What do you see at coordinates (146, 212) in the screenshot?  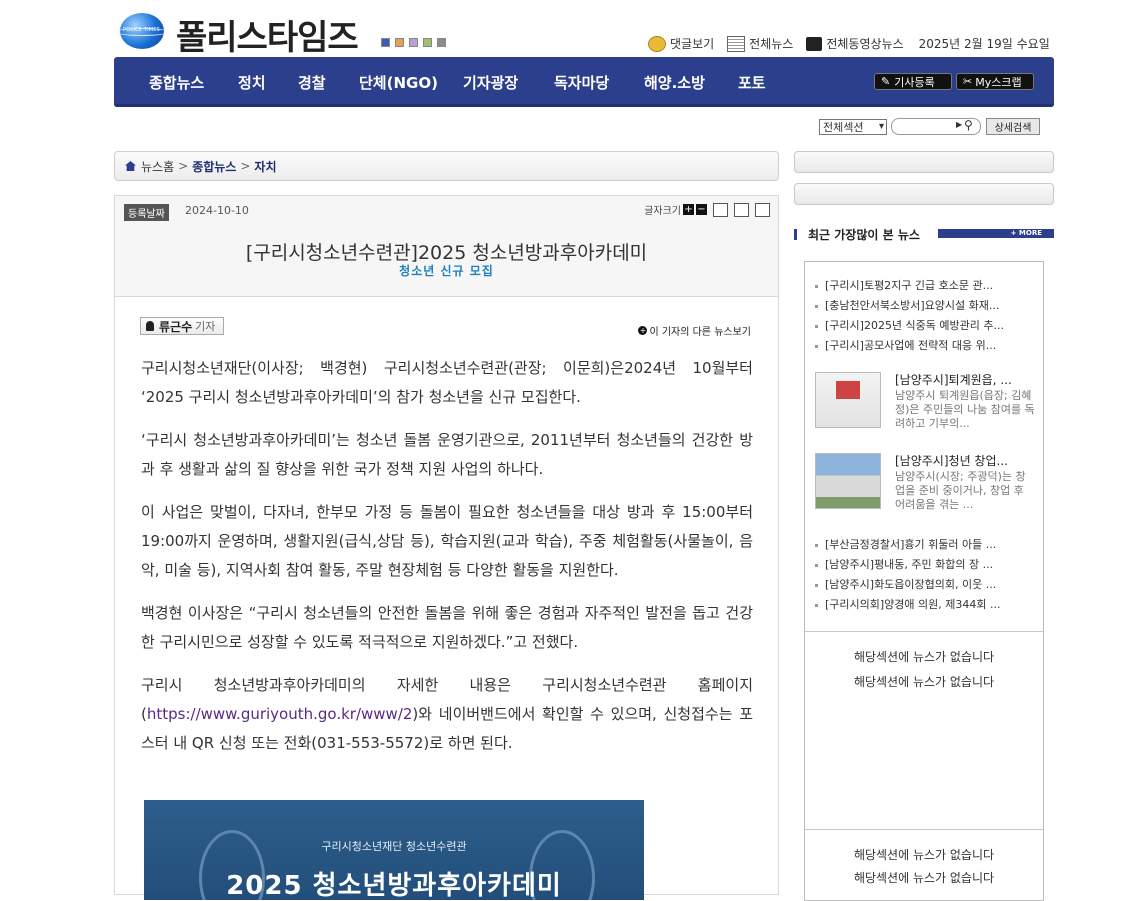 I see `registration-badge: 등록날짜` at bounding box center [146, 212].